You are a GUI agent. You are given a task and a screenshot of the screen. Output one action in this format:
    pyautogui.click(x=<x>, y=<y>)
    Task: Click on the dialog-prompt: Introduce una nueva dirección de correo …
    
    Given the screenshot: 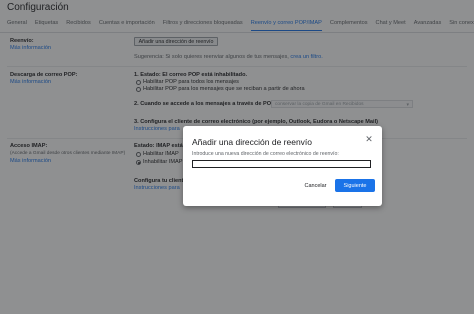 What is the action you would take?
    pyautogui.click(x=265, y=154)
    